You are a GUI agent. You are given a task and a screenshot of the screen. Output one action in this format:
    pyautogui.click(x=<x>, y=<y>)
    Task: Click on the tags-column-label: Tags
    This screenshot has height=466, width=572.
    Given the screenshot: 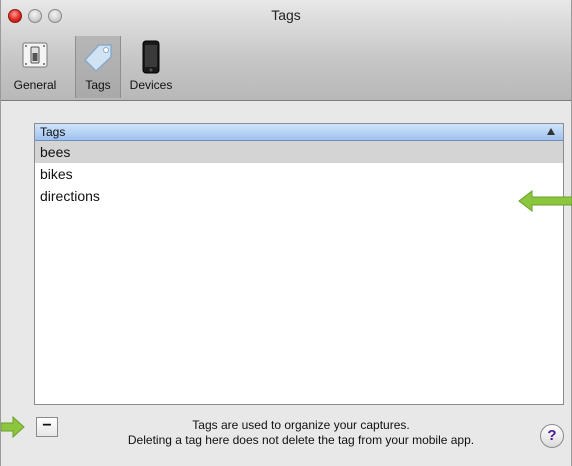 What is the action you would take?
    pyautogui.click(x=53, y=132)
    